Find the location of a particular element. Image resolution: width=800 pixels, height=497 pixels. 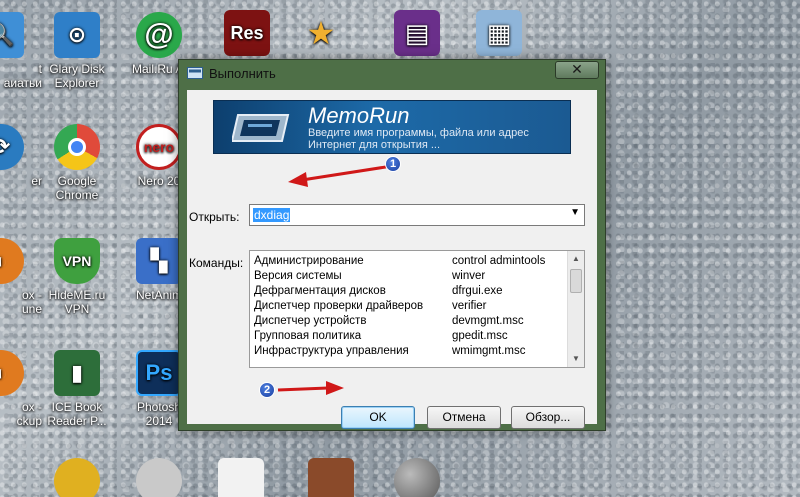

desktop-icon-calculator: ▦ is located at coordinates (499, 35).